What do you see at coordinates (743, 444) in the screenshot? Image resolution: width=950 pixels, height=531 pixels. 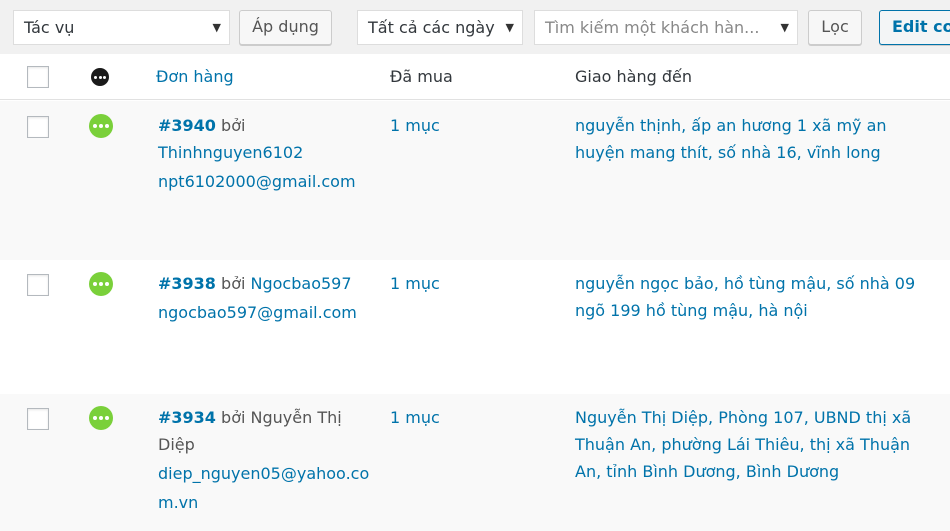 I see `address-line: Thuận An, phường Lái Thiêu, thị xã Thuận` at bounding box center [743, 444].